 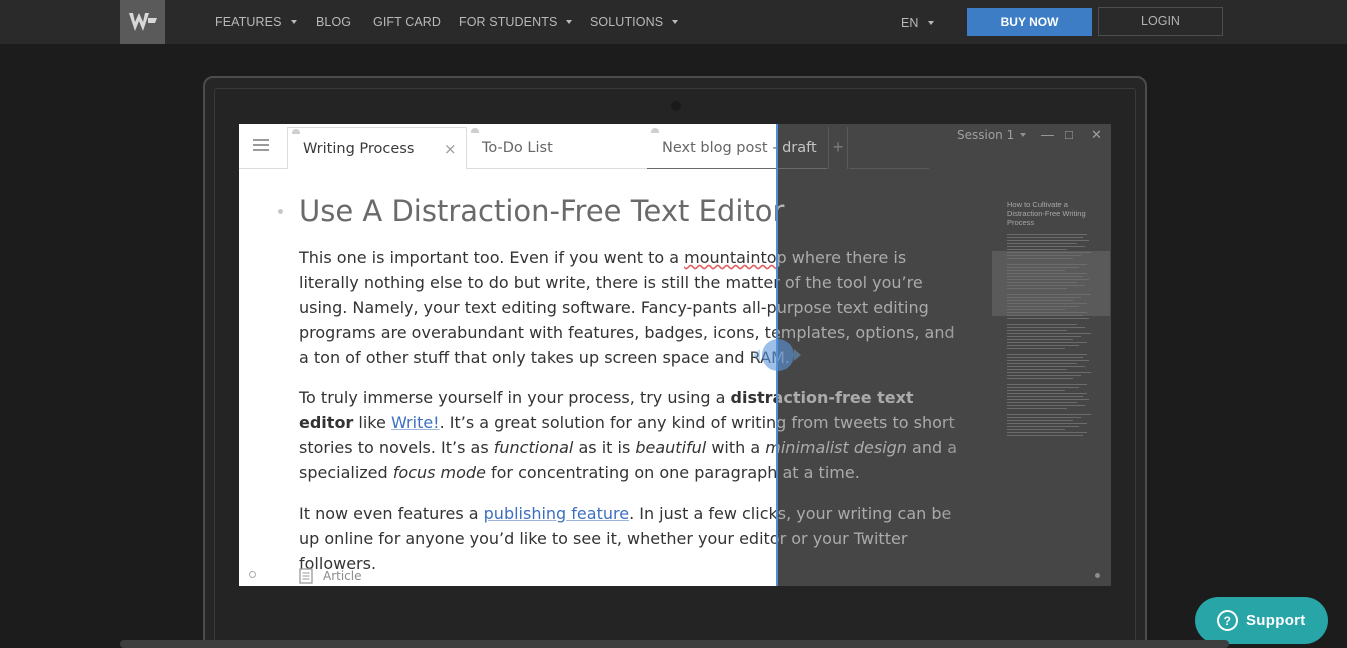 I want to click on nav-features: FEATURES, so click(x=256, y=22).